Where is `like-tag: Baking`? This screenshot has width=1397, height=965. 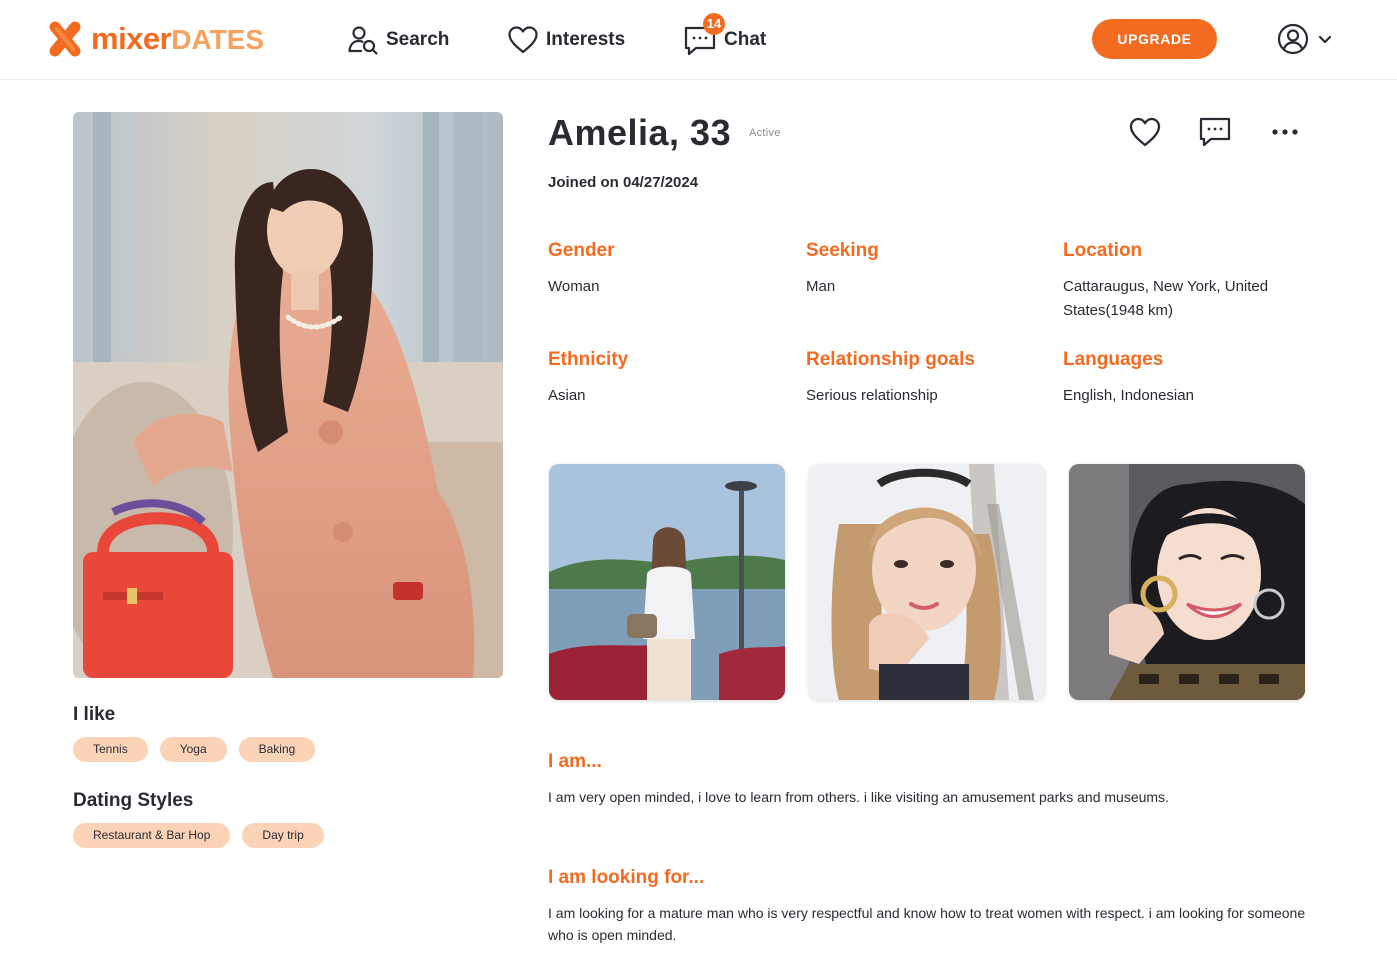 like-tag: Baking is located at coordinates (277, 749).